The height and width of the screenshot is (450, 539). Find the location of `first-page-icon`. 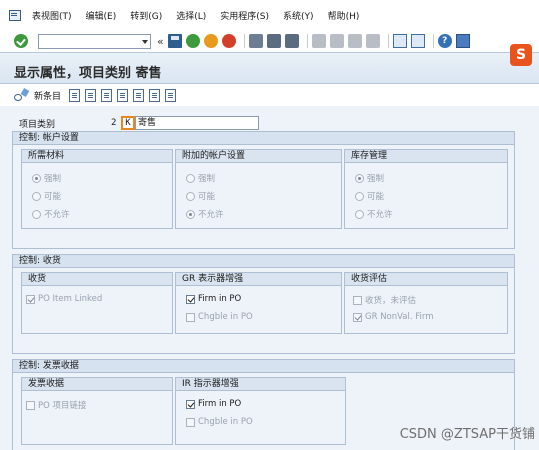

first-page-icon is located at coordinates (318, 41).